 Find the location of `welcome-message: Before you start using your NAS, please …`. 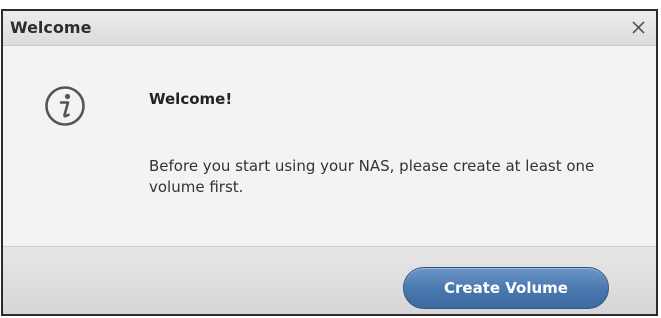

welcome-message: Before you start using your NAS, please … is located at coordinates (372, 176).